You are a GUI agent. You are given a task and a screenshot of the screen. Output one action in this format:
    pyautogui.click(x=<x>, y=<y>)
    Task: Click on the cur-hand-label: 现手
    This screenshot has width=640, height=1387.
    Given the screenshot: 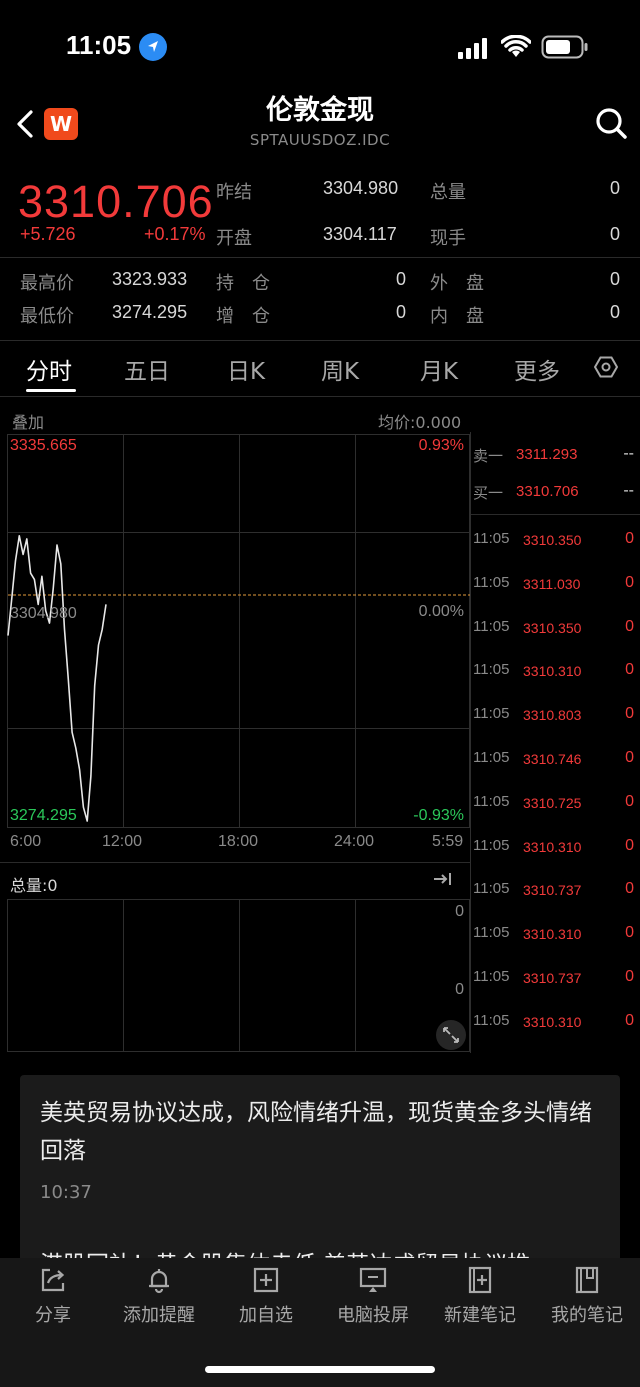 What is the action you would take?
    pyautogui.click(x=448, y=238)
    